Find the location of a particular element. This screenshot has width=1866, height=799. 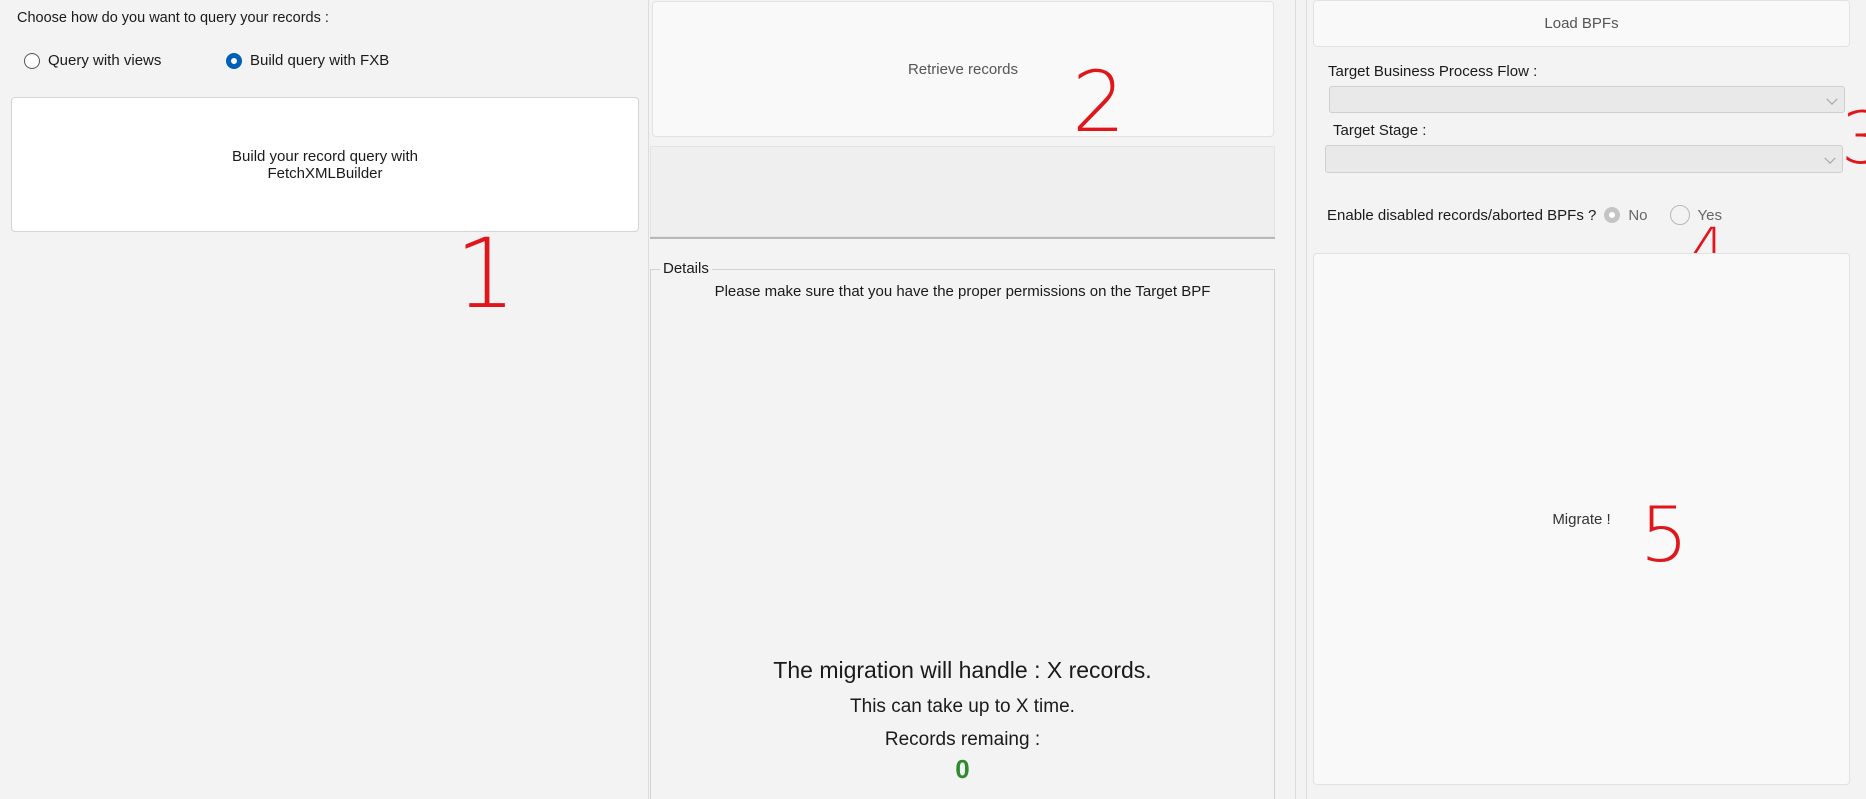

annotation-1: 1 is located at coordinates (486, 274).